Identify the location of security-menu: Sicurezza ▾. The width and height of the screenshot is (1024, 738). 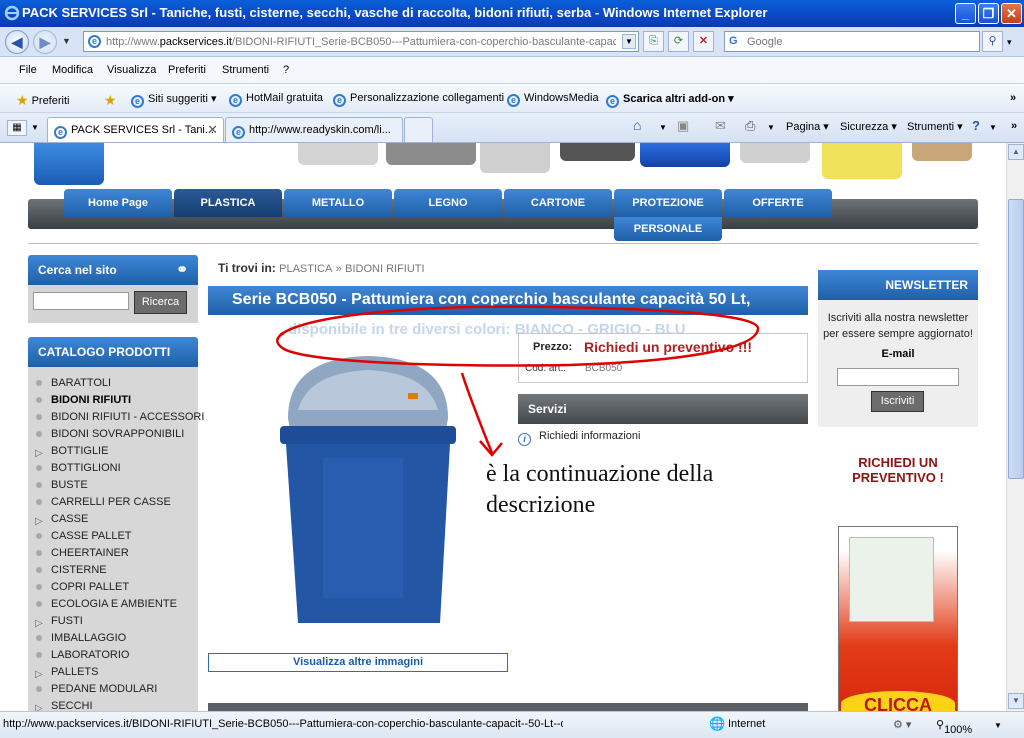
(868, 126).